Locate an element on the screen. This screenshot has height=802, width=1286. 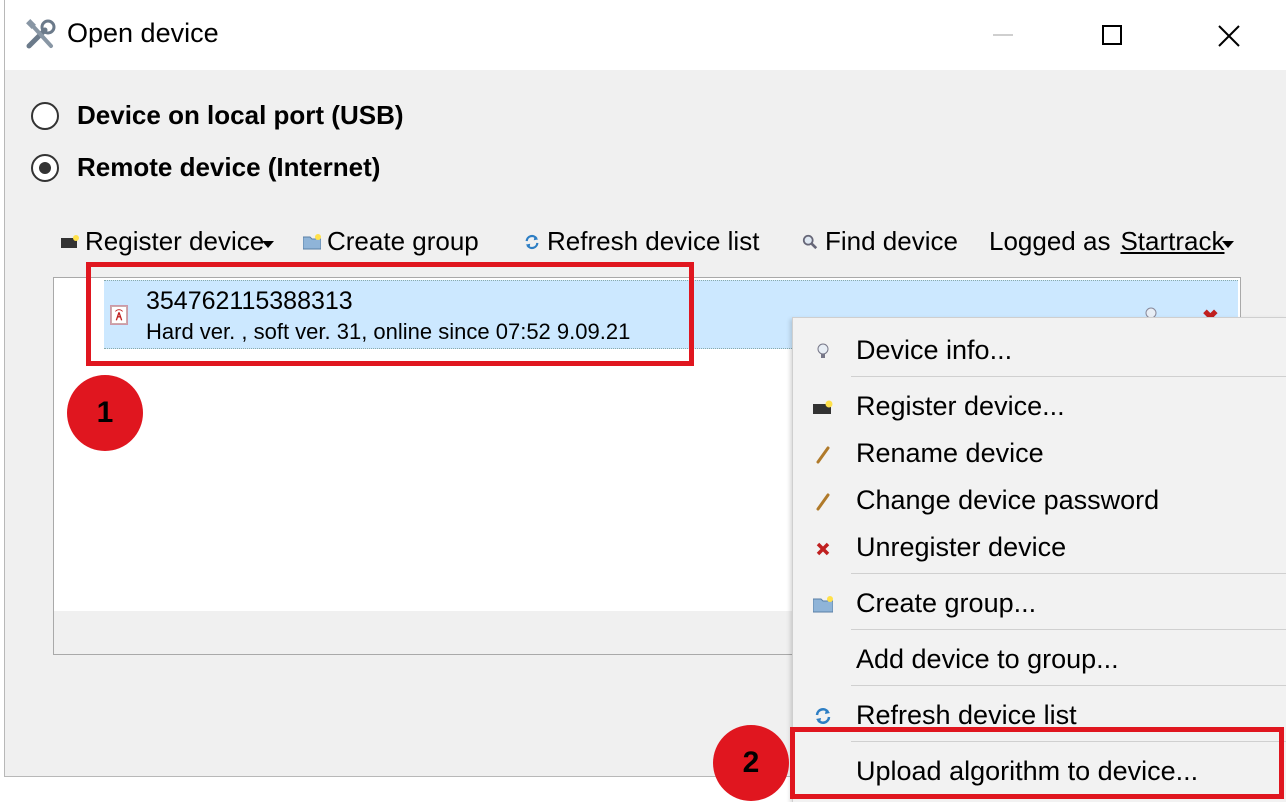
menu-item-rename-device: Rename device is located at coordinates (1039, 454).